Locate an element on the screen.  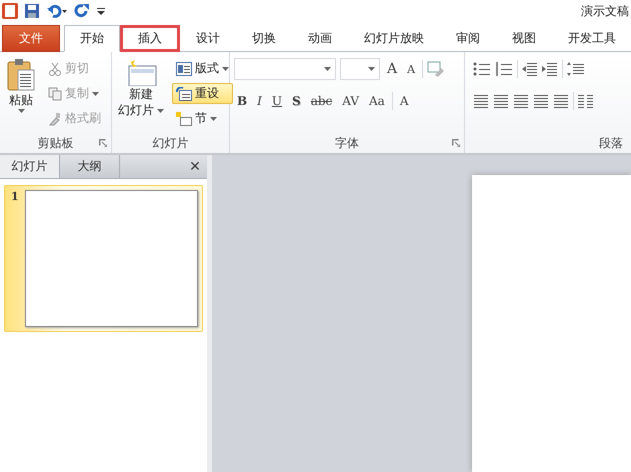
file-tab: 文件 is located at coordinates (31, 38).